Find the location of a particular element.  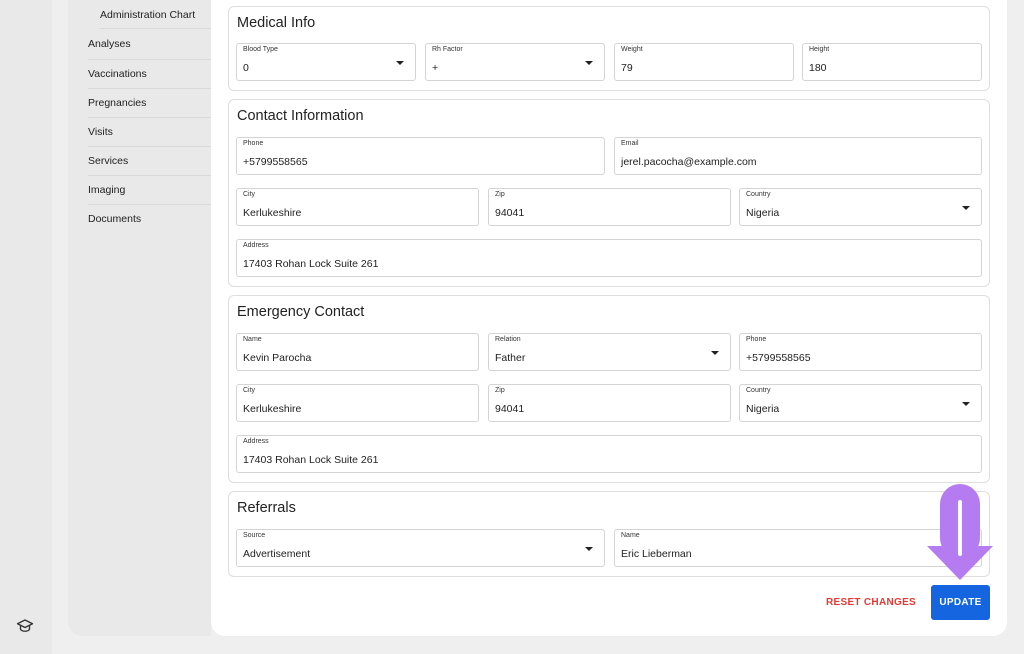

sidebar-item-imaging: Imaging is located at coordinates (149, 189).